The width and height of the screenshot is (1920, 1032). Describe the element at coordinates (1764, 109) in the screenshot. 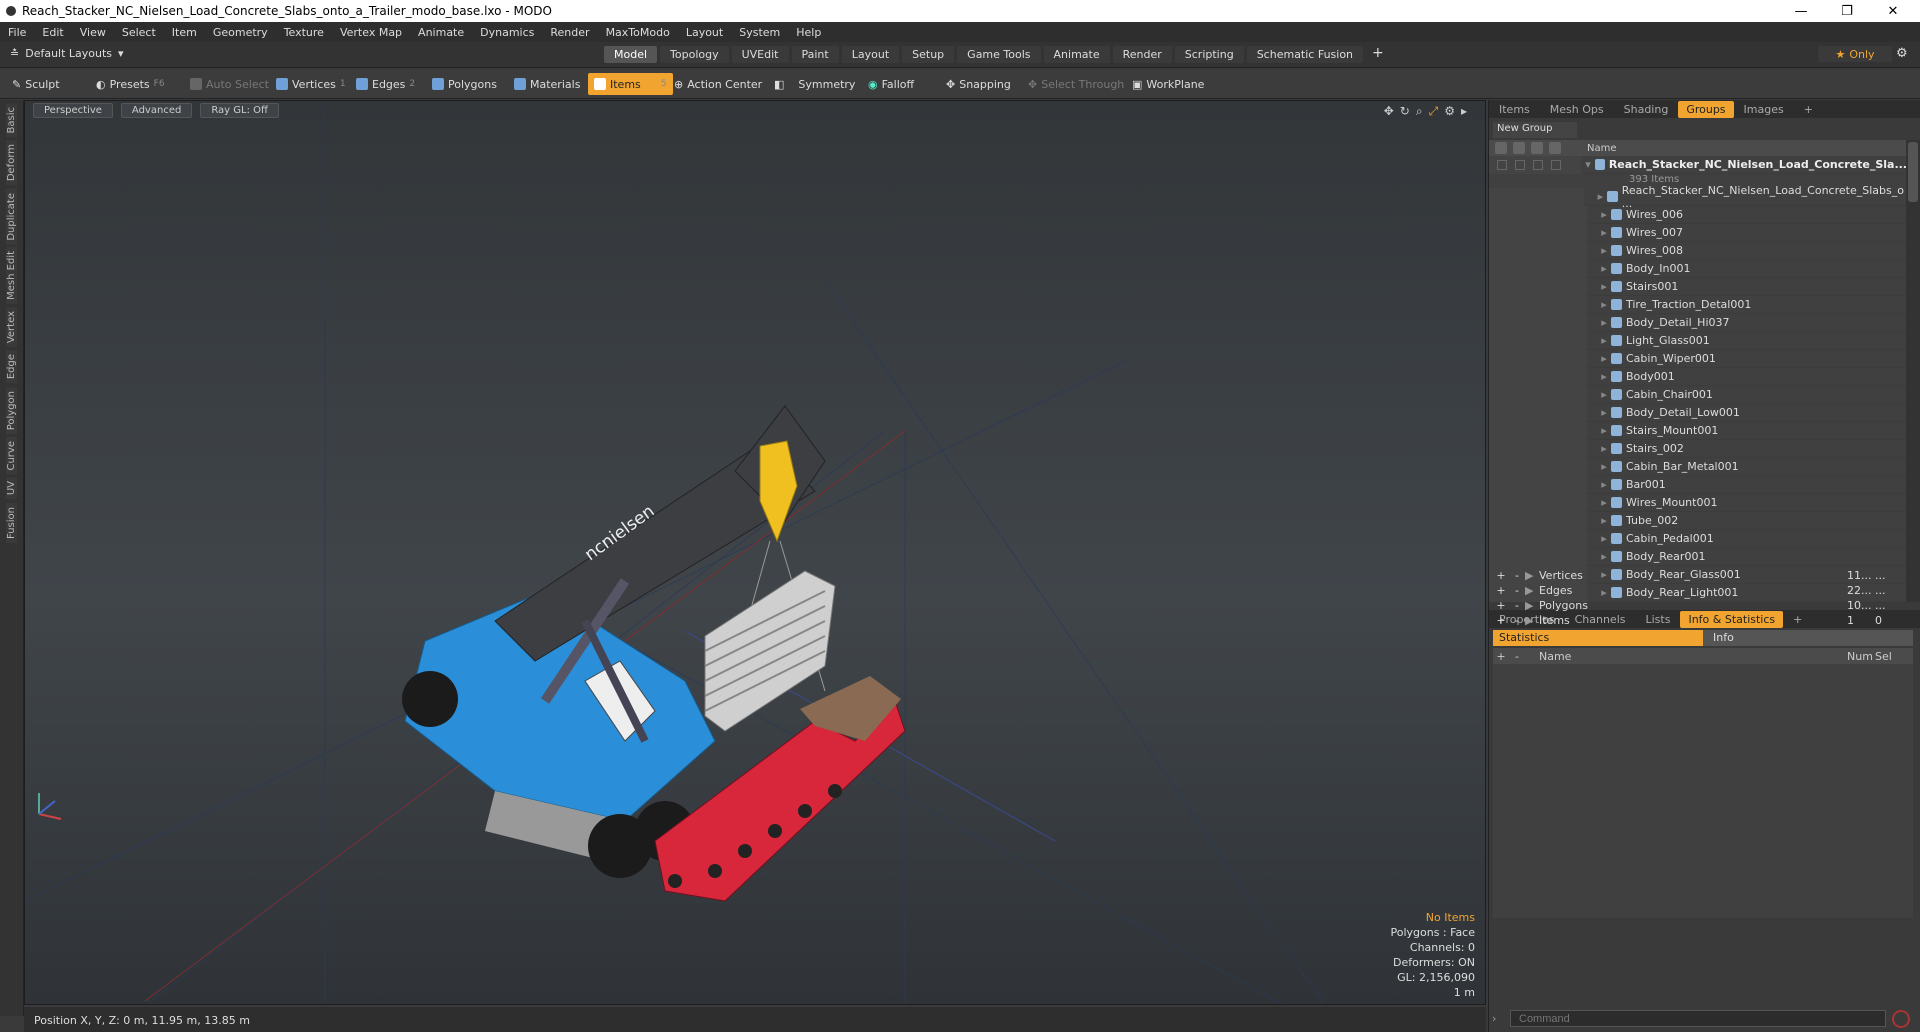

I see `tab-images: Images` at that location.